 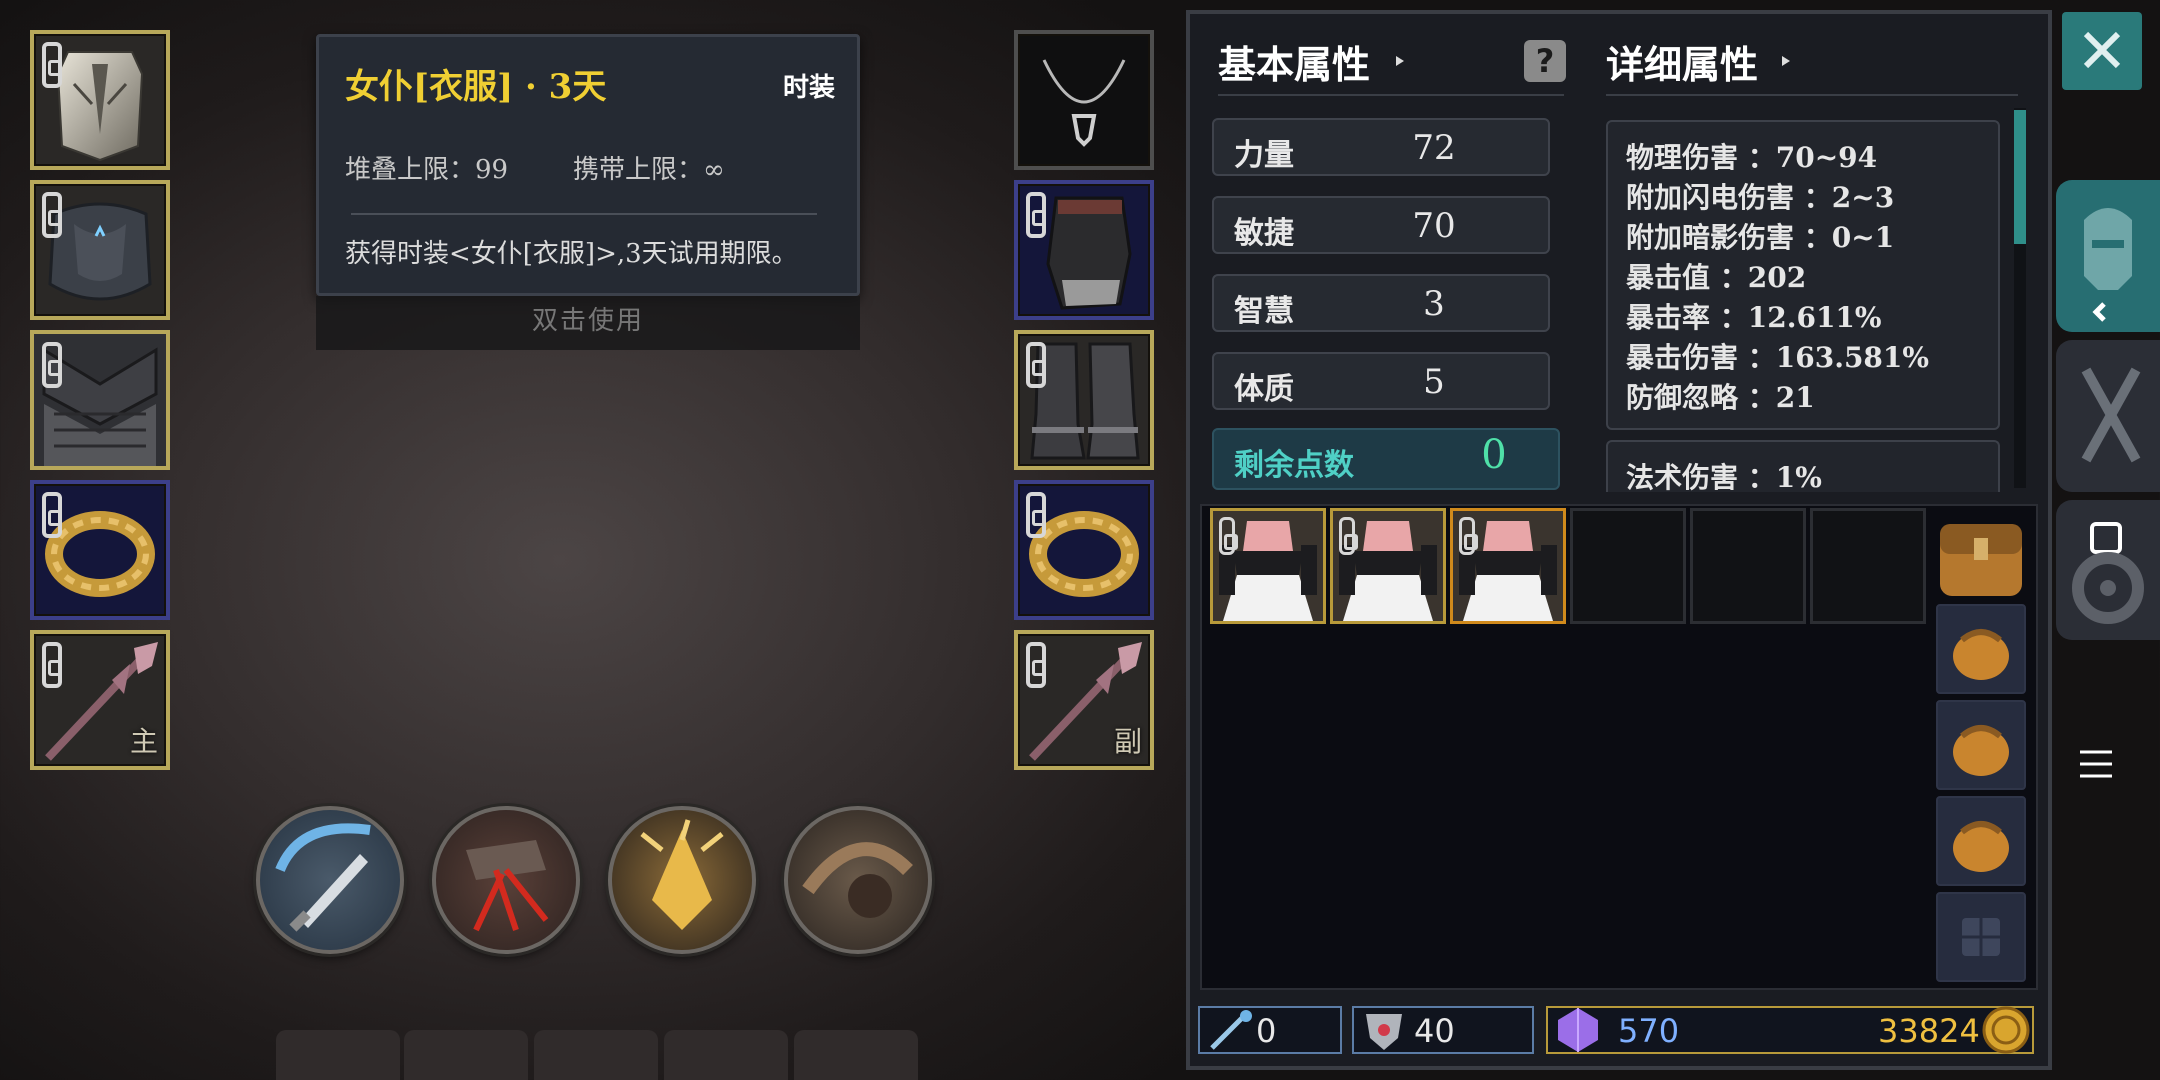 What do you see at coordinates (100, 250) in the screenshot?
I see `equip-slot-chest` at bounding box center [100, 250].